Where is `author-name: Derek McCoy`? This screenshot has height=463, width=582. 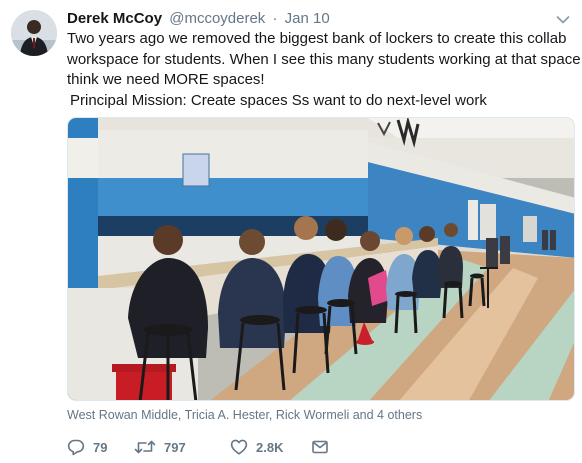 author-name: Derek McCoy is located at coordinates (114, 18).